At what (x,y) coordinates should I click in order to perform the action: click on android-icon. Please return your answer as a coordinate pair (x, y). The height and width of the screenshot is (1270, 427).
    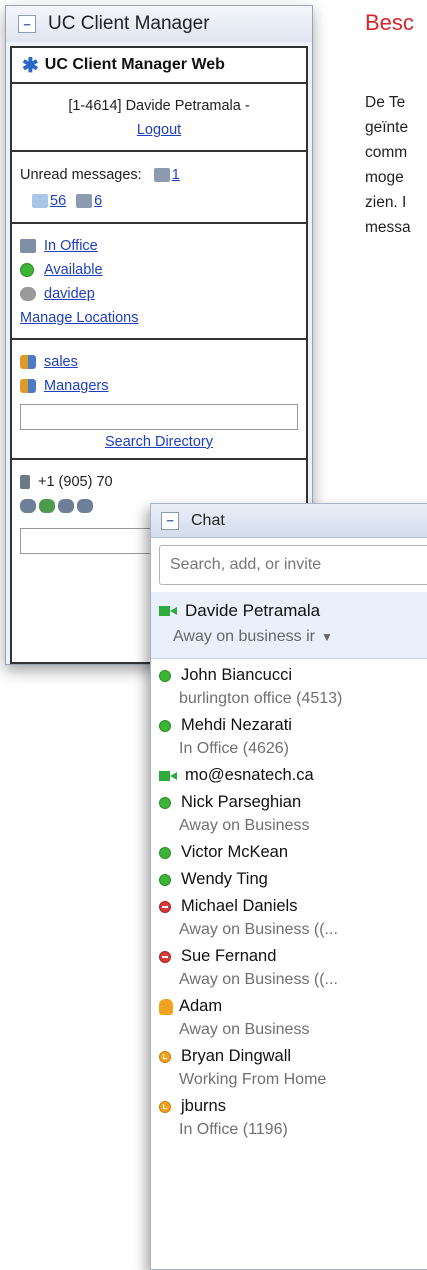
    Looking at the image, I should click on (166, 1006).